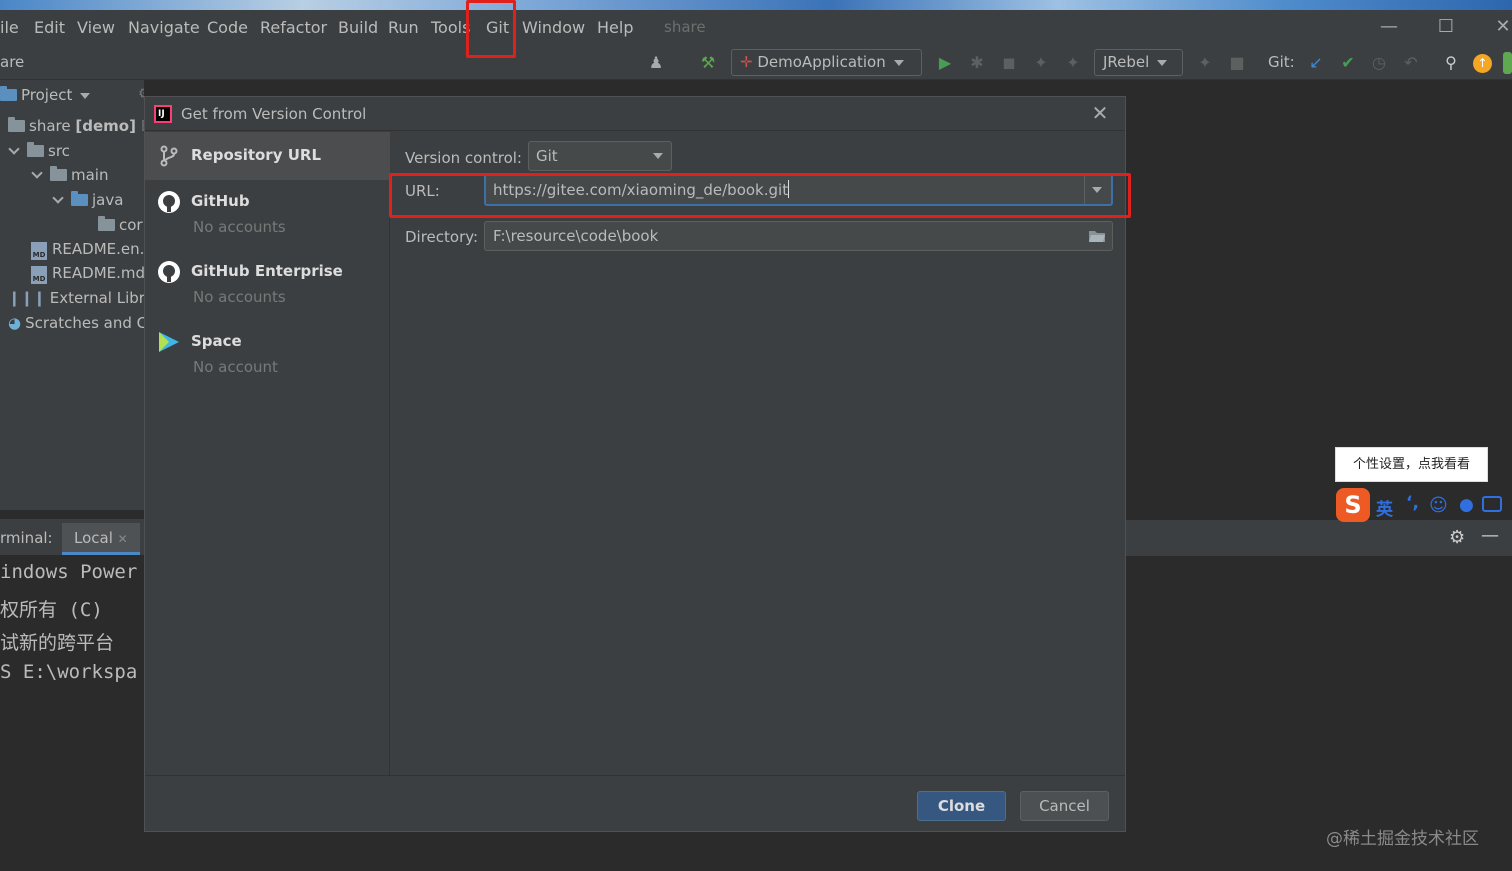  Describe the element at coordinates (69, 175) in the screenshot. I see `tree-item-main: main` at that location.